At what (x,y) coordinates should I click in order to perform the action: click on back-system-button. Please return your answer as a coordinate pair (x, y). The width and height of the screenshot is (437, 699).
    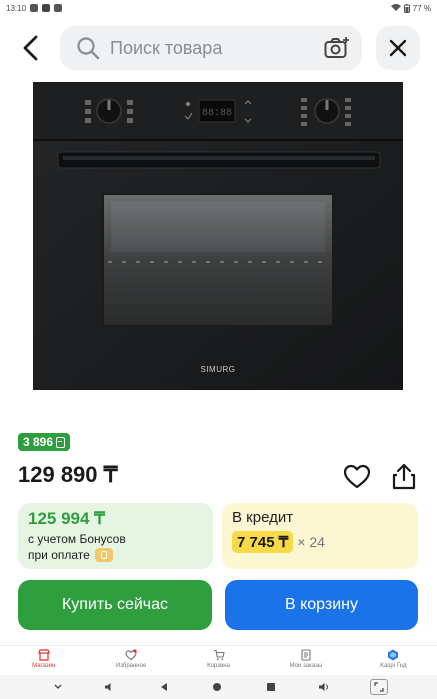
    Looking at the image, I should click on (164, 687).